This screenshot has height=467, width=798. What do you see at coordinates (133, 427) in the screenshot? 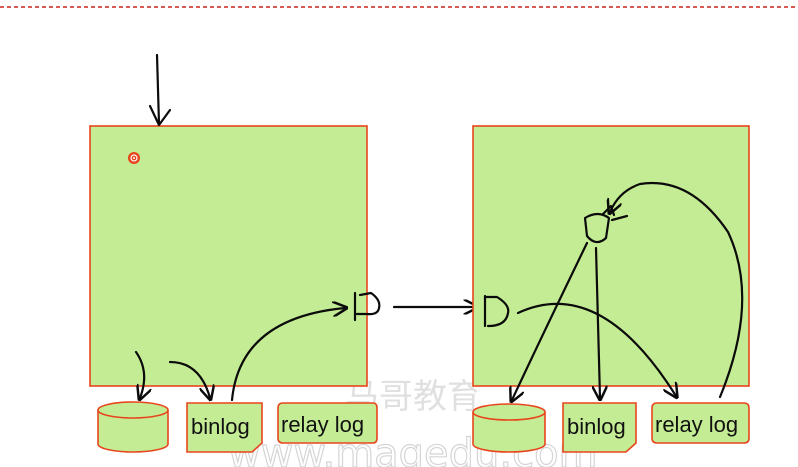
I see `master-data-store` at bounding box center [133, 427].